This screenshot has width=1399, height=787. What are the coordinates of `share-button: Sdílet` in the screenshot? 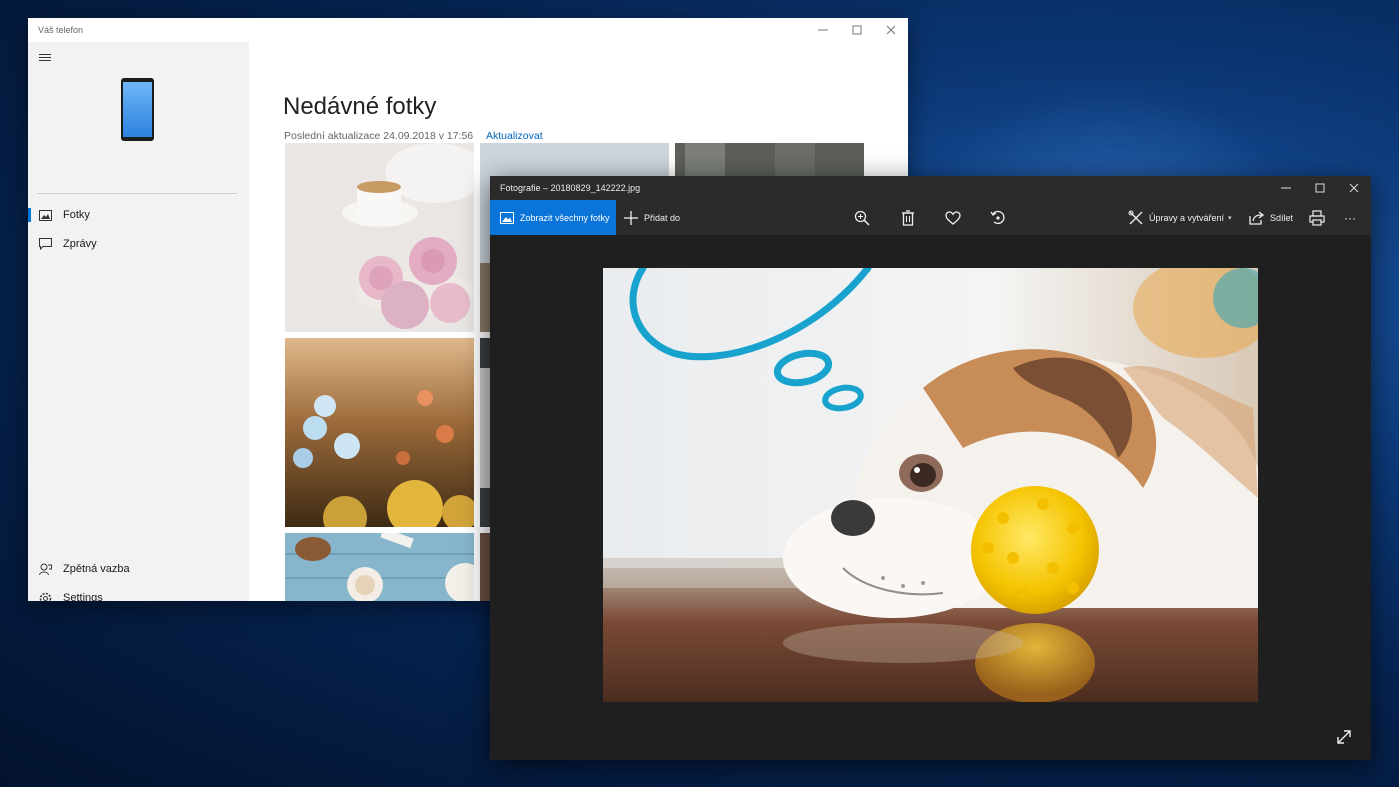 It's located at (1270, 217).